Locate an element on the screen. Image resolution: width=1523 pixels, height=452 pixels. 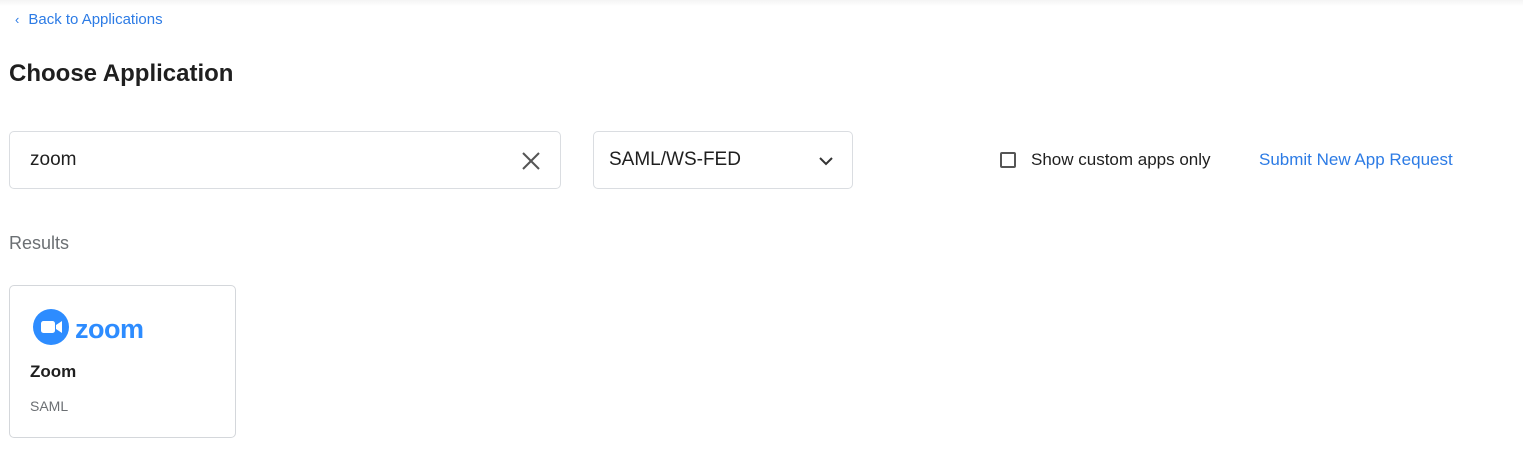
top-shadow-bar is located at coordinates (761, 3).